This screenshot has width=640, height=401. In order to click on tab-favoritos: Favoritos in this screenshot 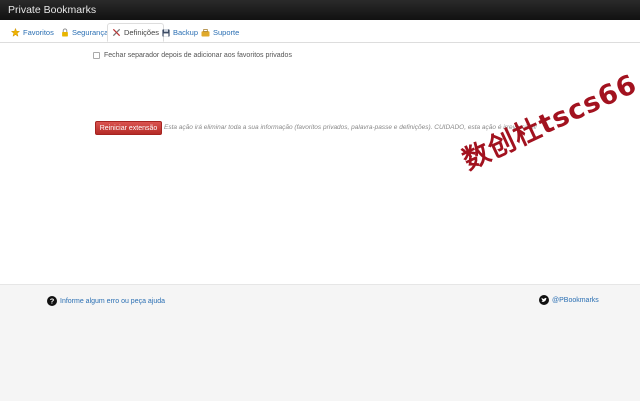, I will do `click(32, 32)`.